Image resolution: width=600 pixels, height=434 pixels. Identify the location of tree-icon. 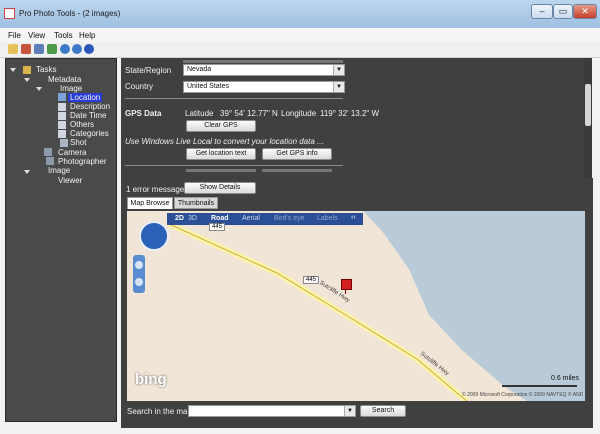
(52, 49).